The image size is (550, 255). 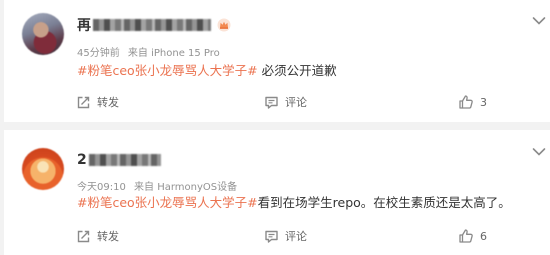 I want to click on action-bar: 转发 评论 3, so click(x=277, y=102).